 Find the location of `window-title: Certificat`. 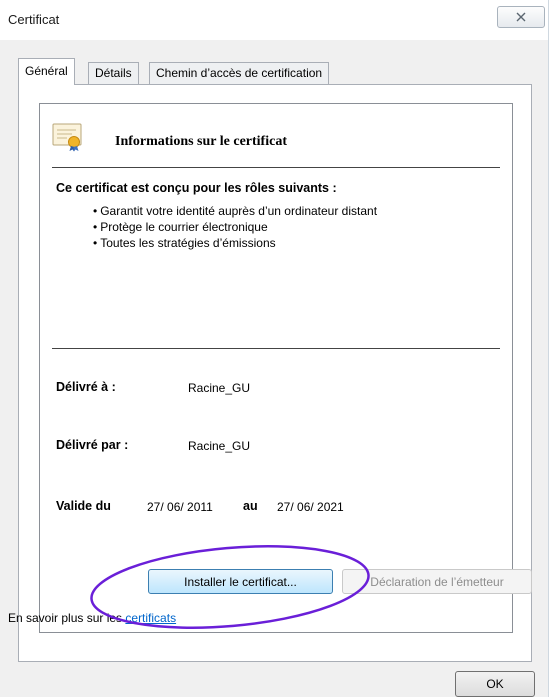

window-title: Certificat is located at coordinates (34, 19).